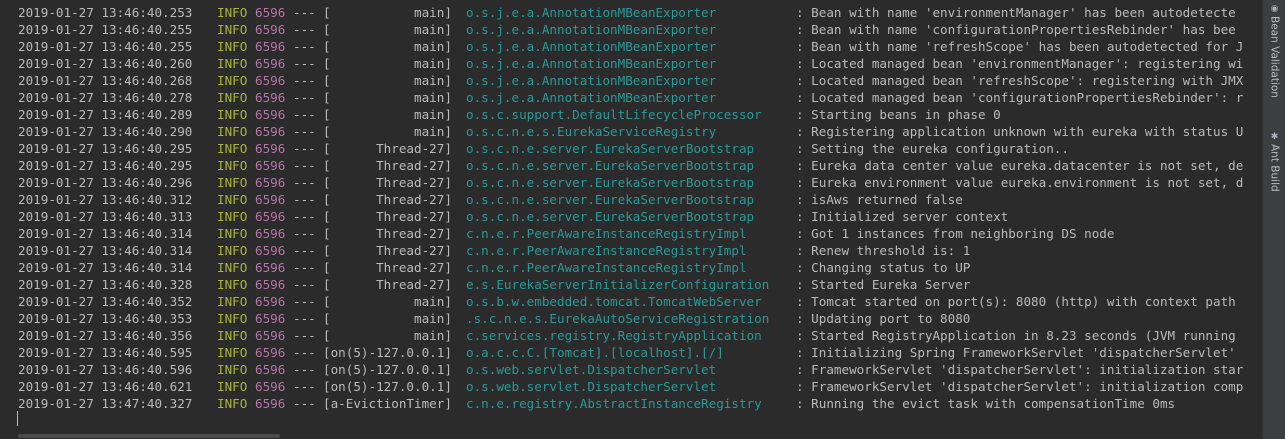 Image resolution: width=1285 pixels, height=439 pixels. What do you see at coordinates (1274, 162) in the screenshot?
I see `tab-ant-build: ✱ Ant Build` at bounding box center [1274, 162].